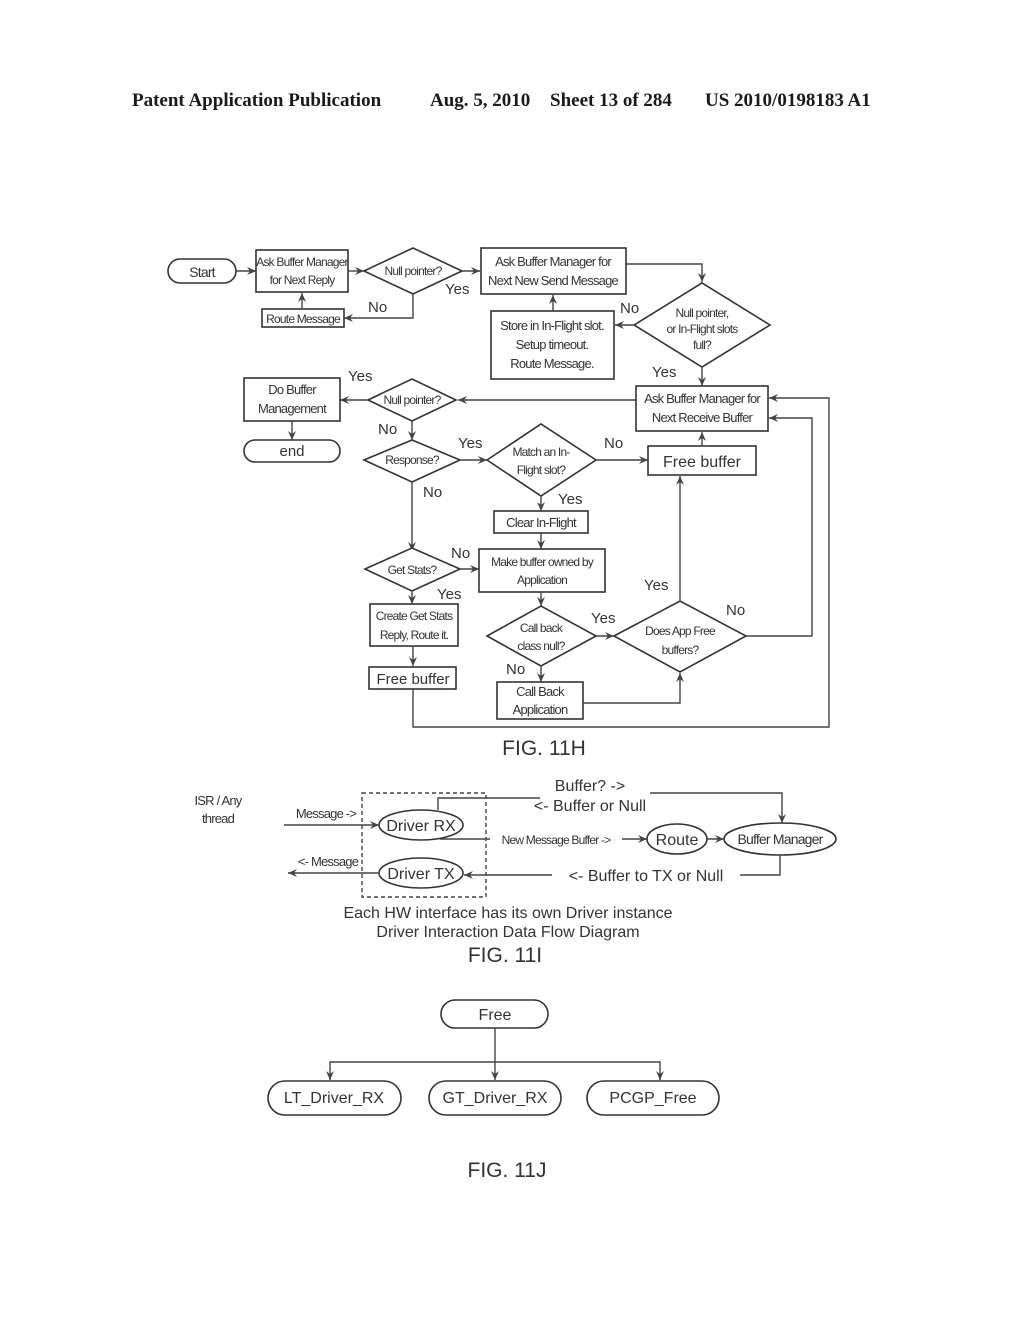 Image resolution: width=1024 pixels, height=1320 pixels. Describe the element at coordinates (219, 800) in the screenshot. I see `isr-label: ISR / Any` at that location.